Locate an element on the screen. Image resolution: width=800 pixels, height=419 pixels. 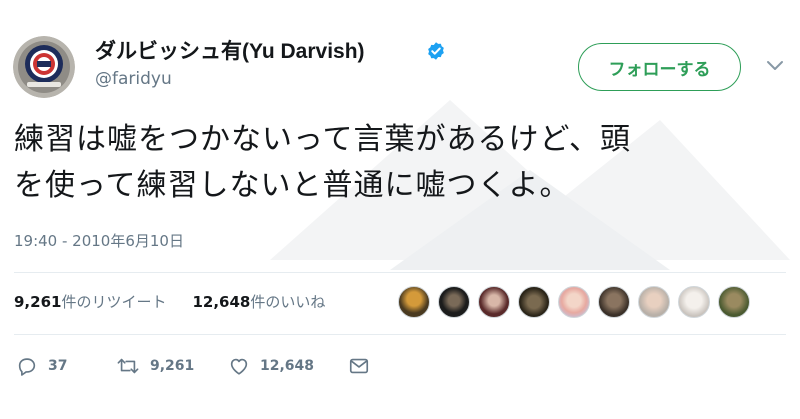
liker-avatars is located at coordinates (574, 302).